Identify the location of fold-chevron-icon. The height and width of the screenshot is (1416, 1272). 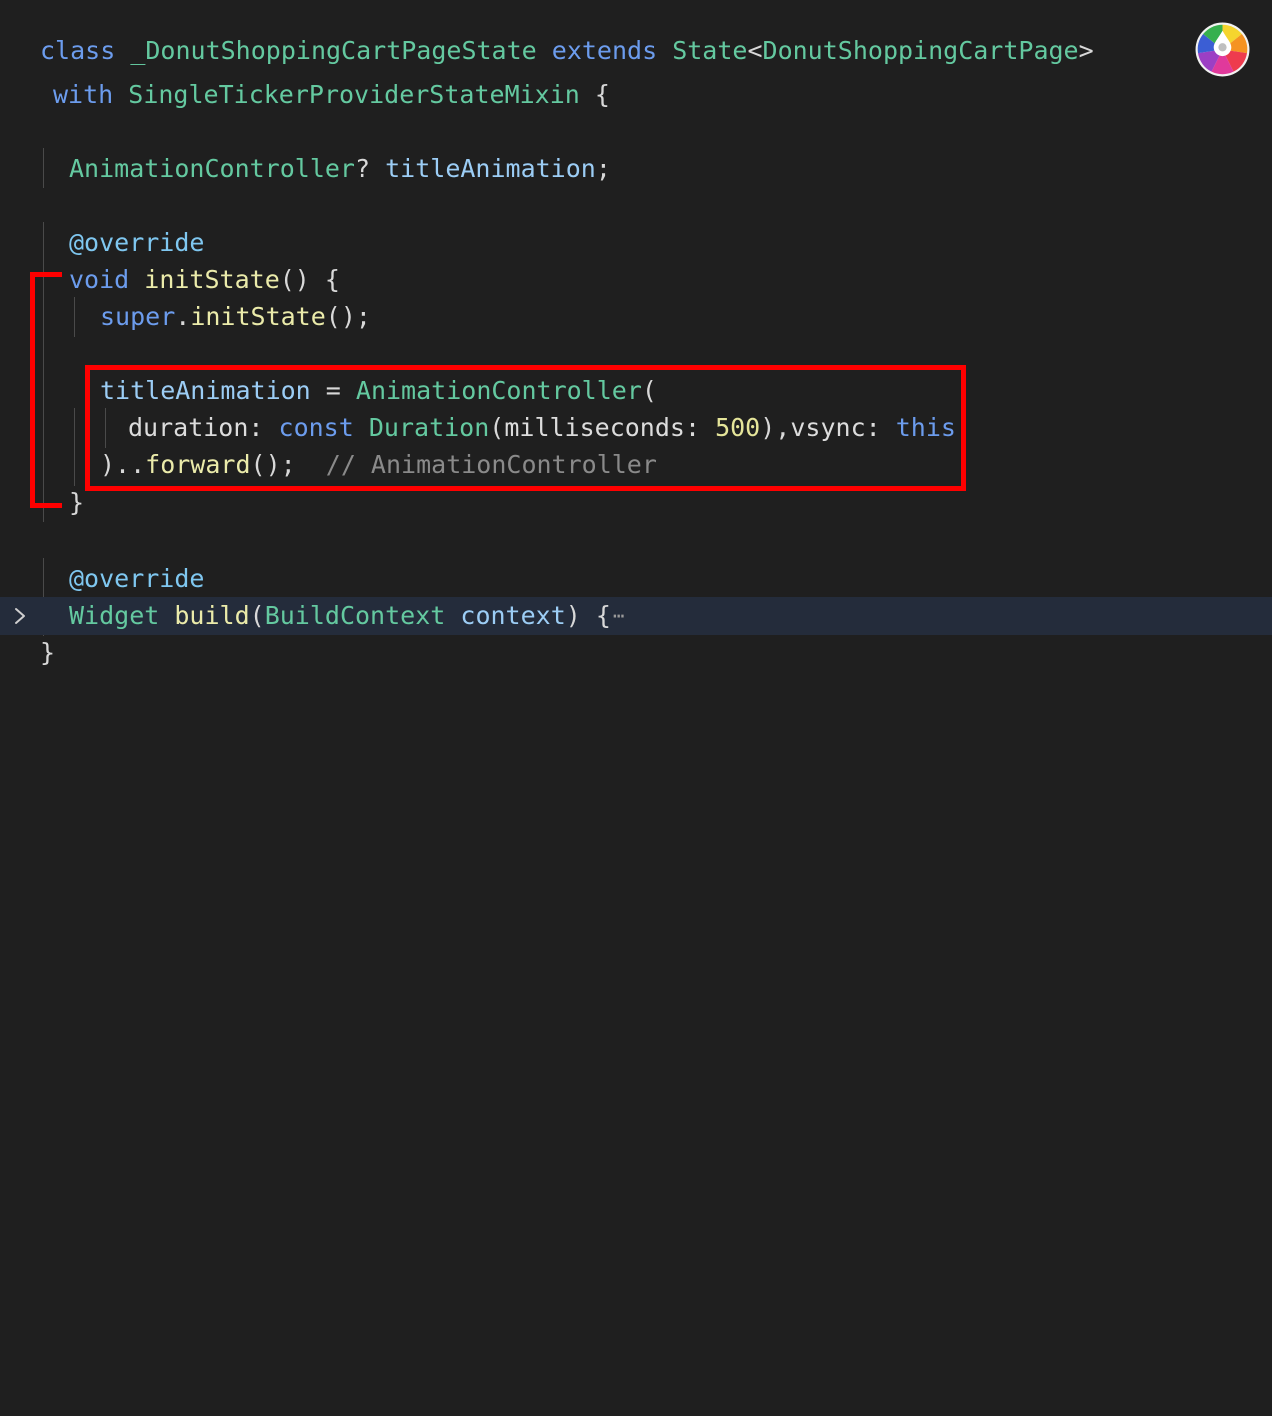
(20, 616).